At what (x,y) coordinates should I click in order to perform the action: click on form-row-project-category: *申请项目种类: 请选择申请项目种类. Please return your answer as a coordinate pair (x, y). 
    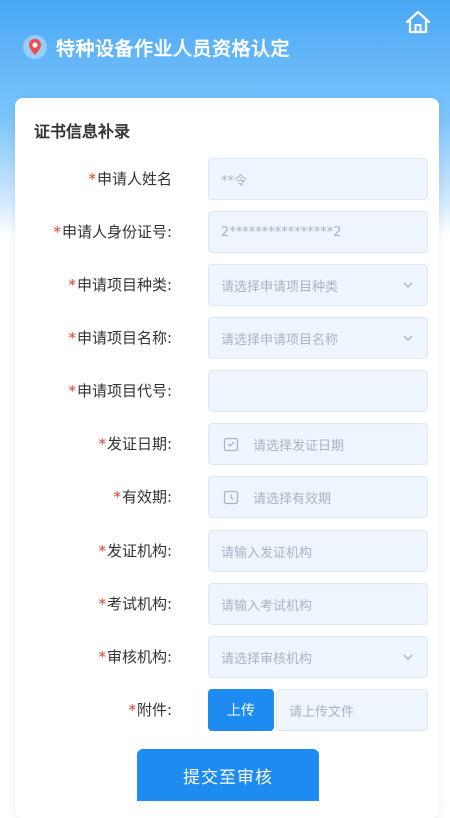
    Looking at the image, I should click on (225, 285).